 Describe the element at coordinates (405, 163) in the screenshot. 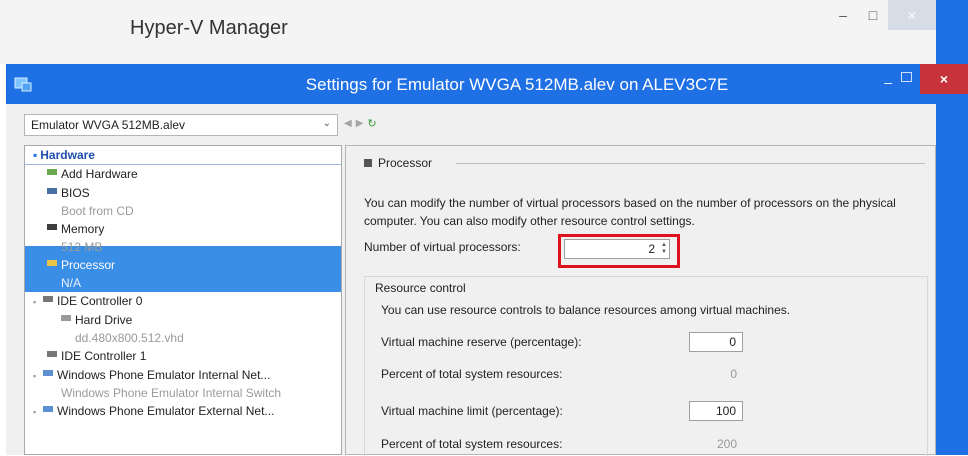

I see `processor-section-title: Processor` at that location.